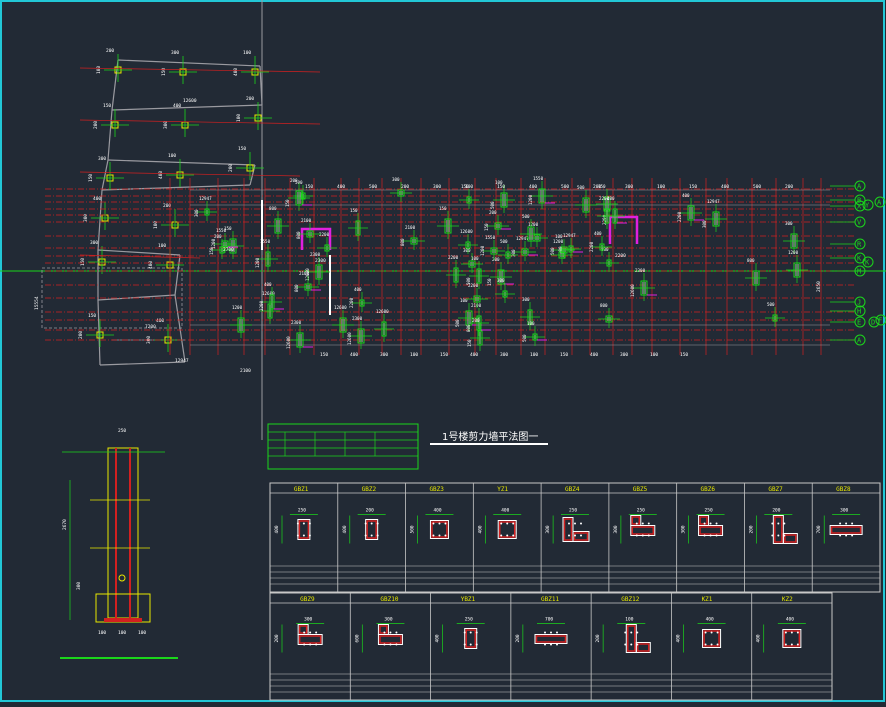 This screenshot has height=707, width=886. Describe the element at coordinates (228, 250) in the screenshot. I see `plan-dim-text: 2700` at that location.